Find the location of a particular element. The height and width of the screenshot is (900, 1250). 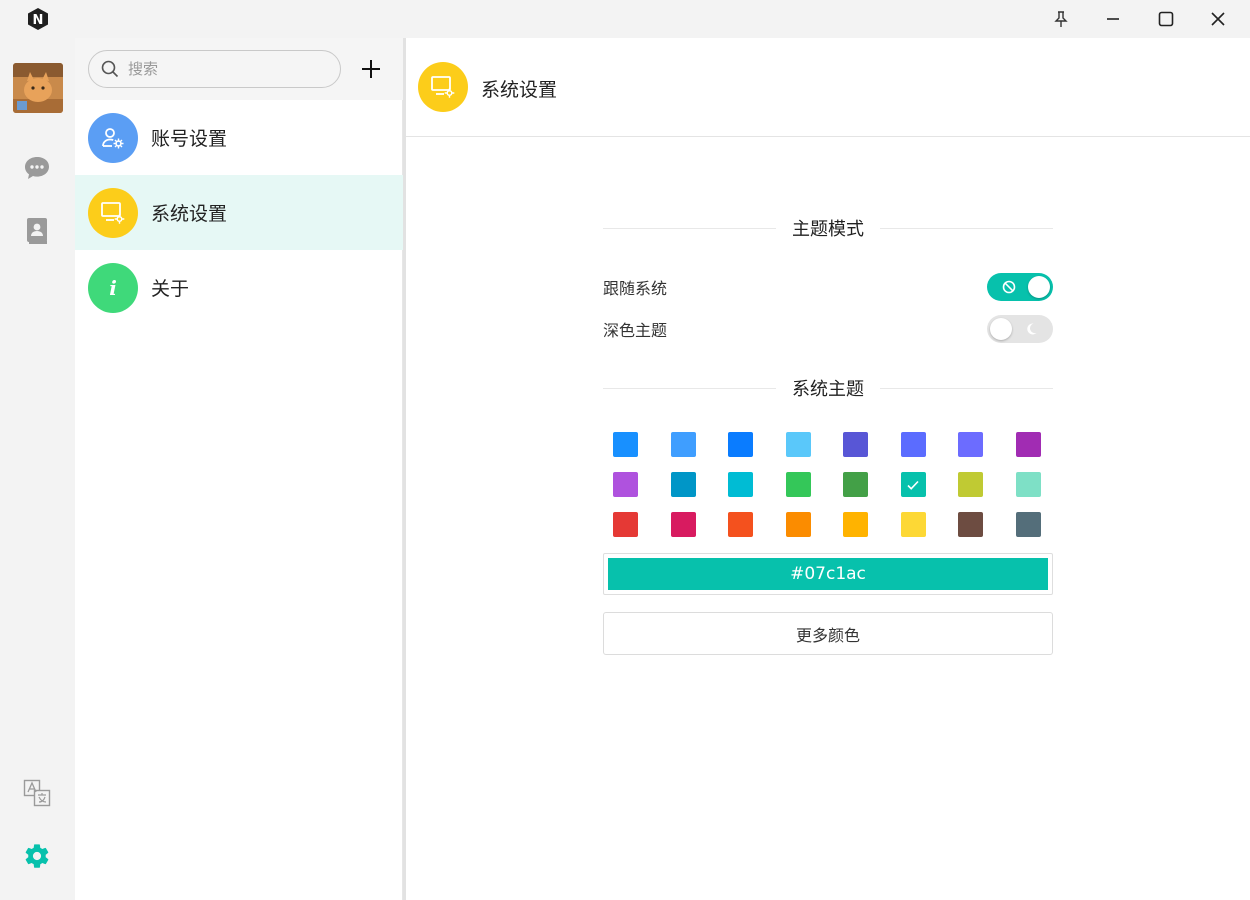

dark-theme-row: 深色主题 is located at coordinates (828, 329).